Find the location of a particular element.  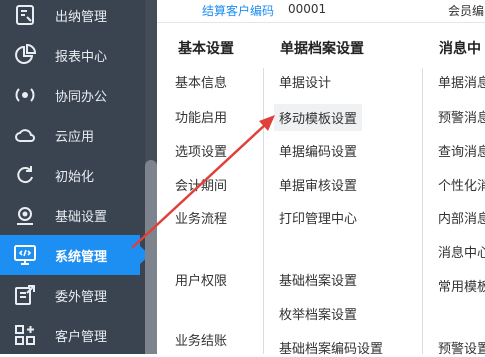

menu-link-query-message: 查询消息 is located at coordinates (461, 150).